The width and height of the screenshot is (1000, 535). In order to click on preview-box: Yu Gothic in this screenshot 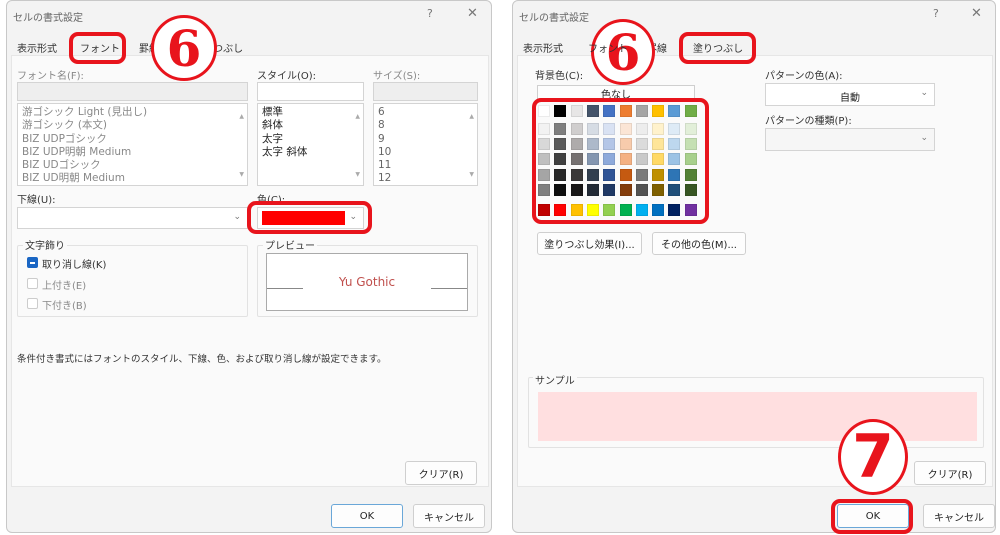, I will do `click(367, 282)`.